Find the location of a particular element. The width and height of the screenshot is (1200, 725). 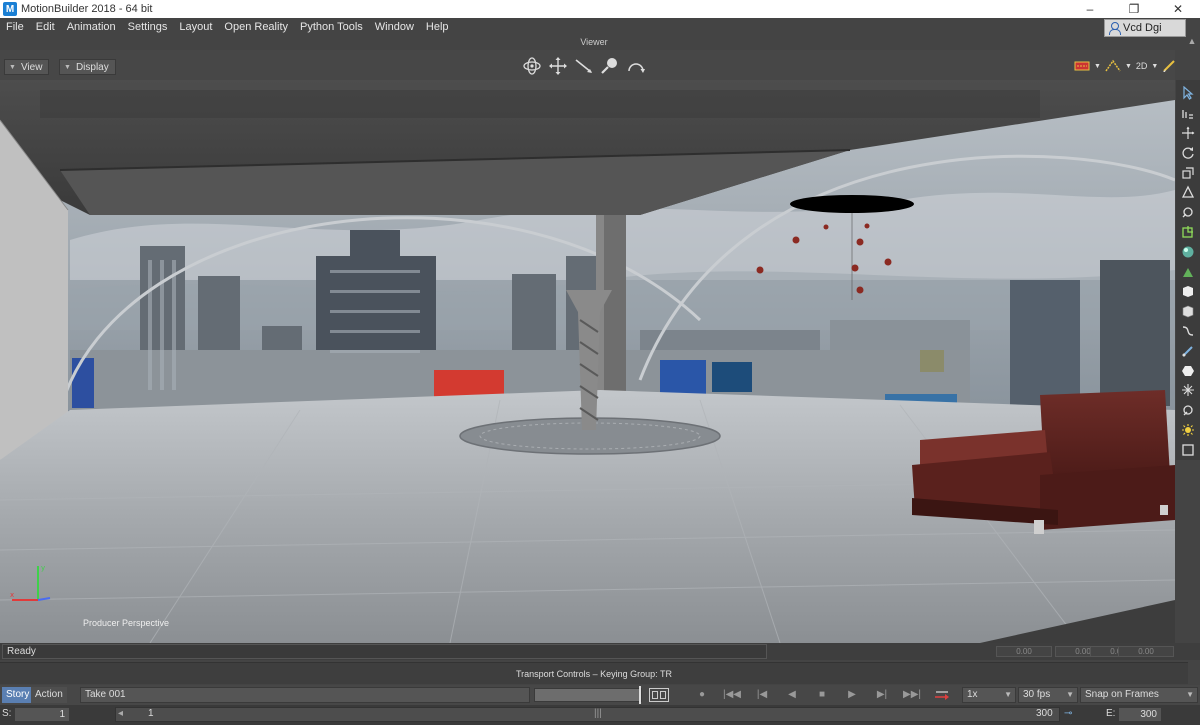

goto-start-icon: |◀◀ is located at coordinates (732, 695).